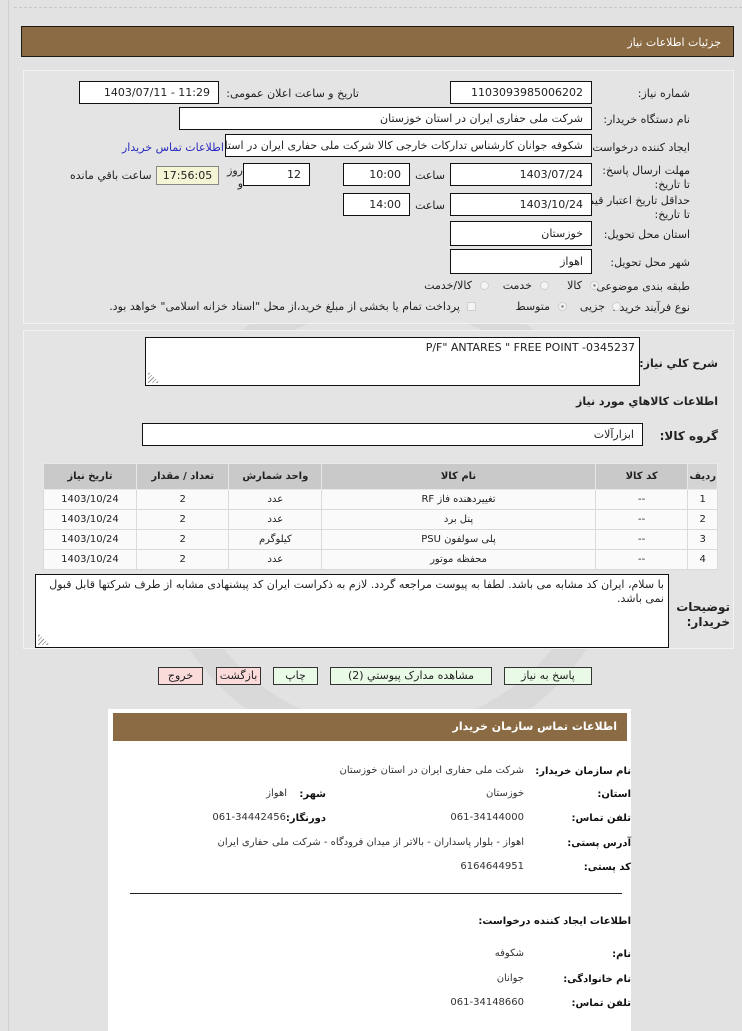 The image size is (742, 1031). What do you see at coordinates (487, 1002) in the screenshot?
I see `creator-phone-value: 061-34148660` at bounding box center [487, 1002].